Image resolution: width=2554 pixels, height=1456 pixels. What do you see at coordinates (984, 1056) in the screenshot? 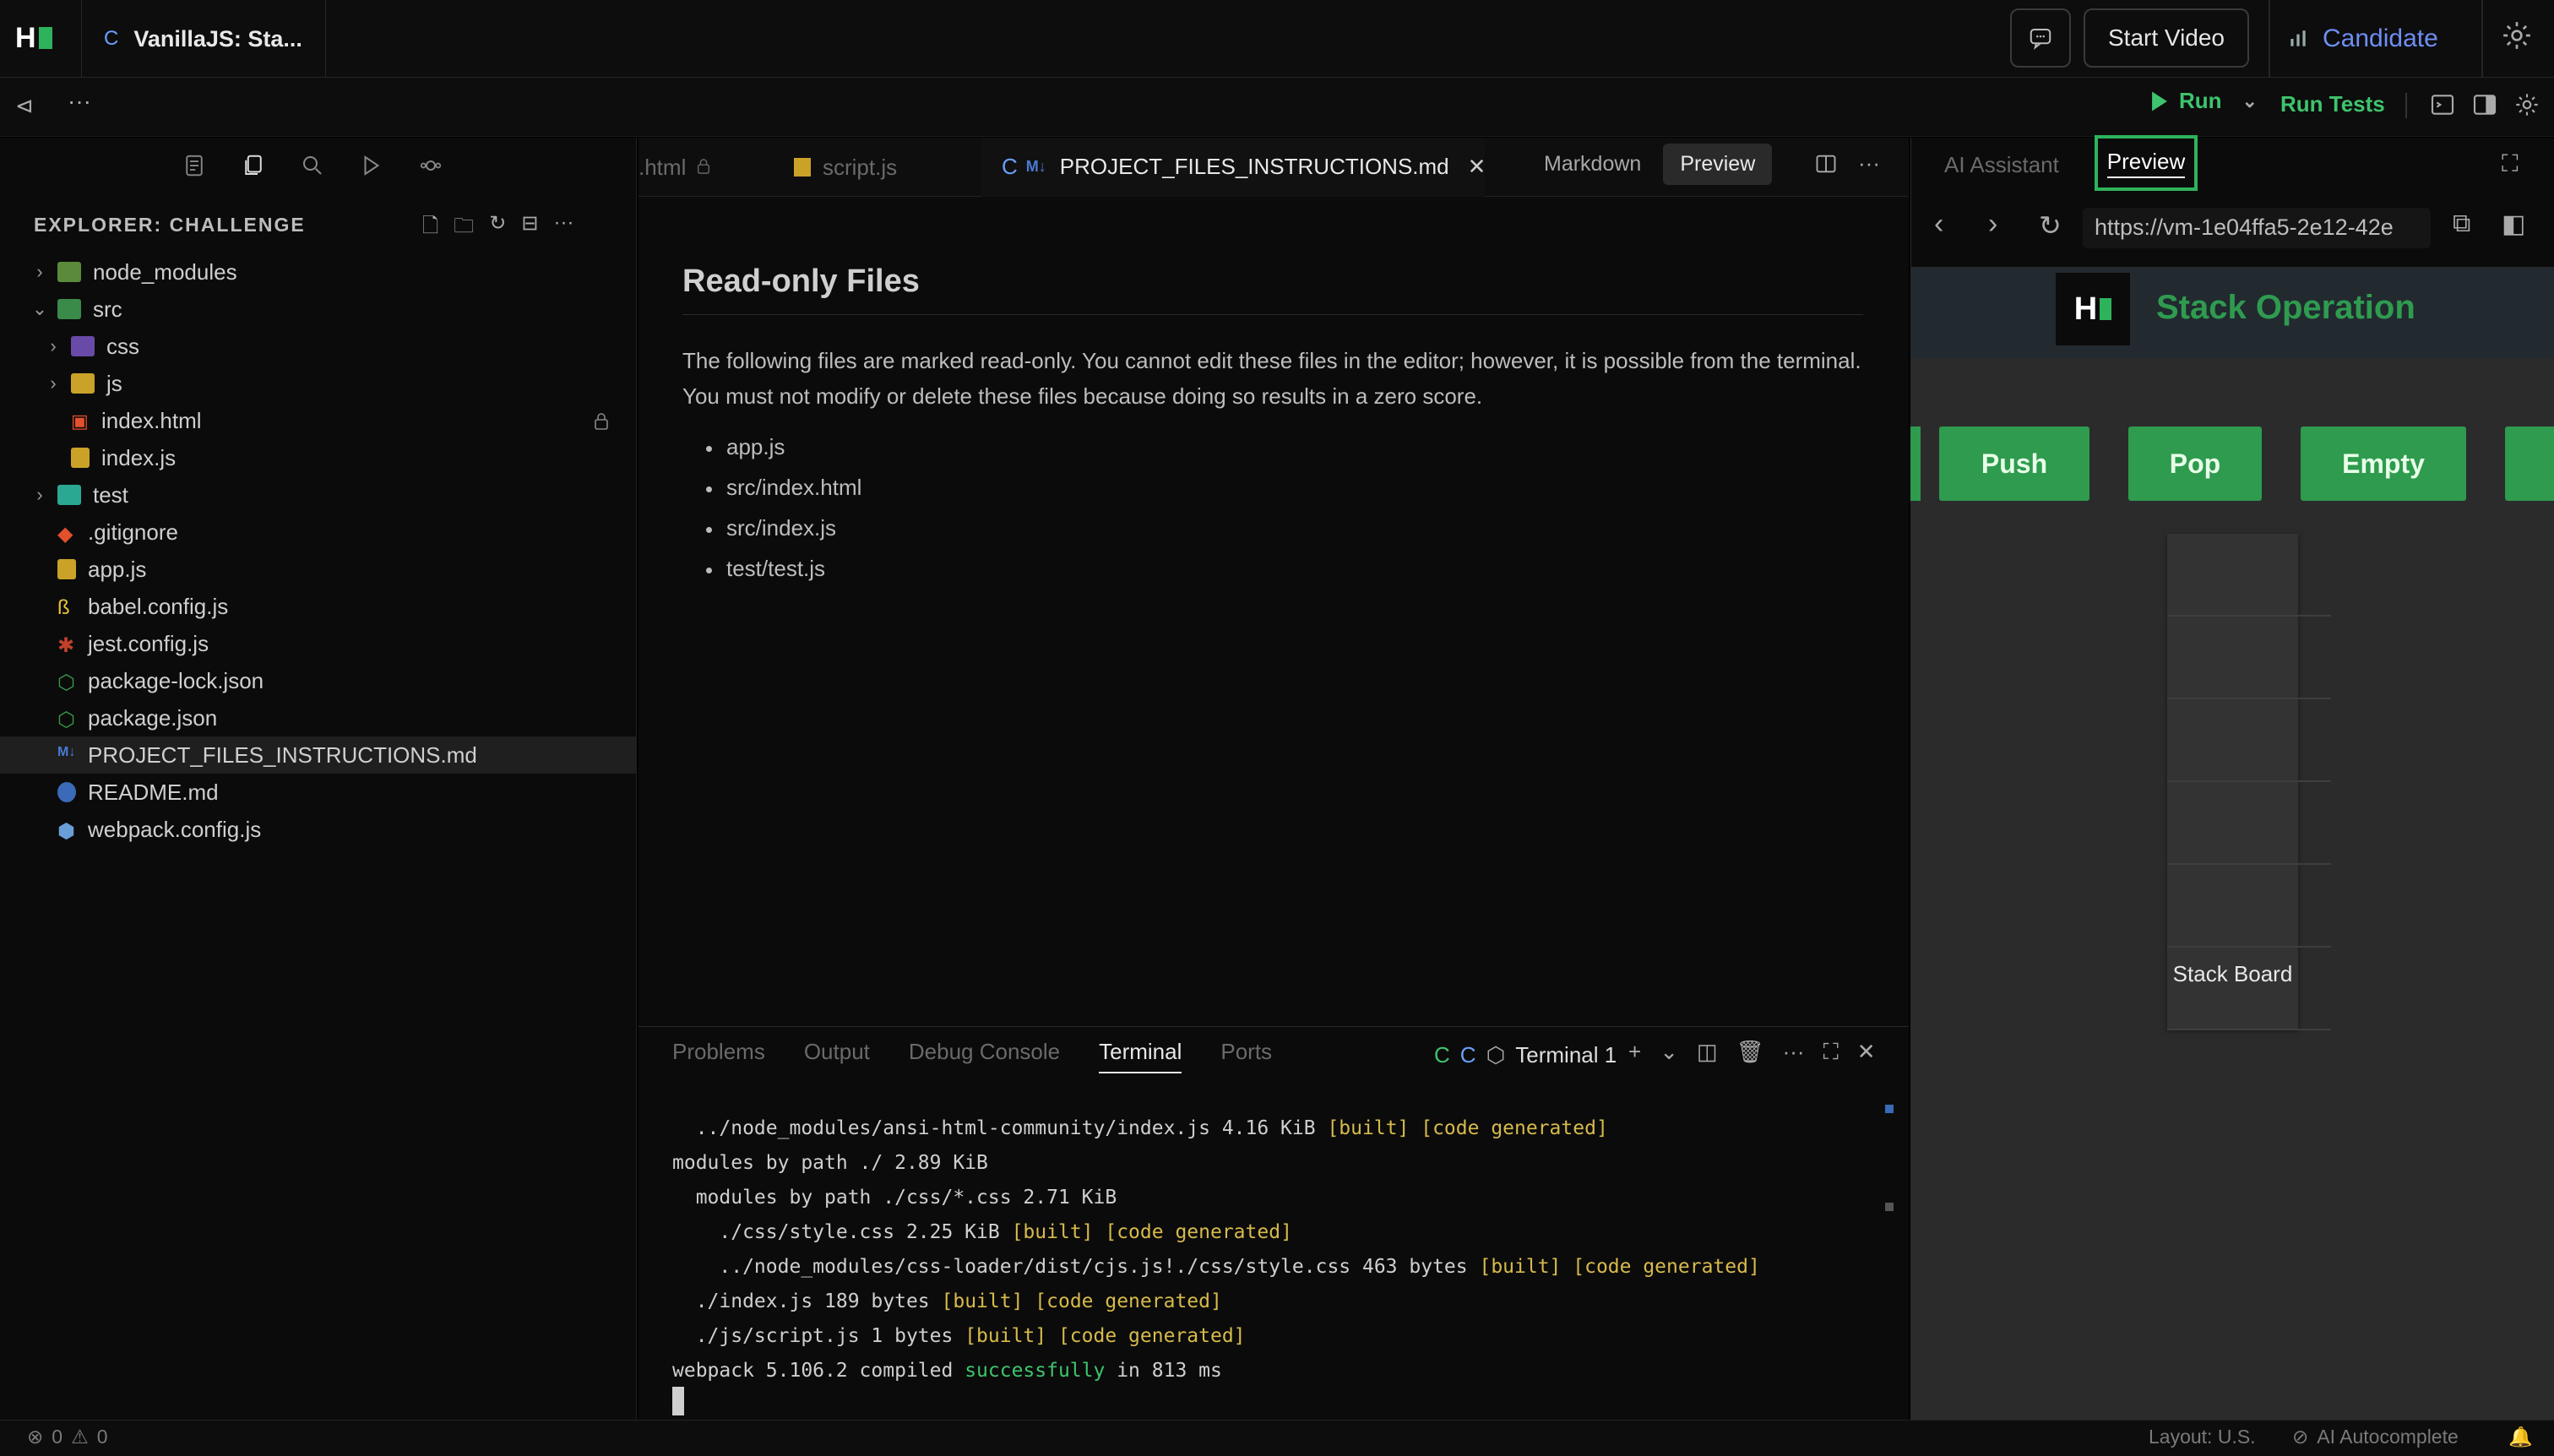
I see `tab-debug-console: Debug Console` at bounding box center [984, 1056].